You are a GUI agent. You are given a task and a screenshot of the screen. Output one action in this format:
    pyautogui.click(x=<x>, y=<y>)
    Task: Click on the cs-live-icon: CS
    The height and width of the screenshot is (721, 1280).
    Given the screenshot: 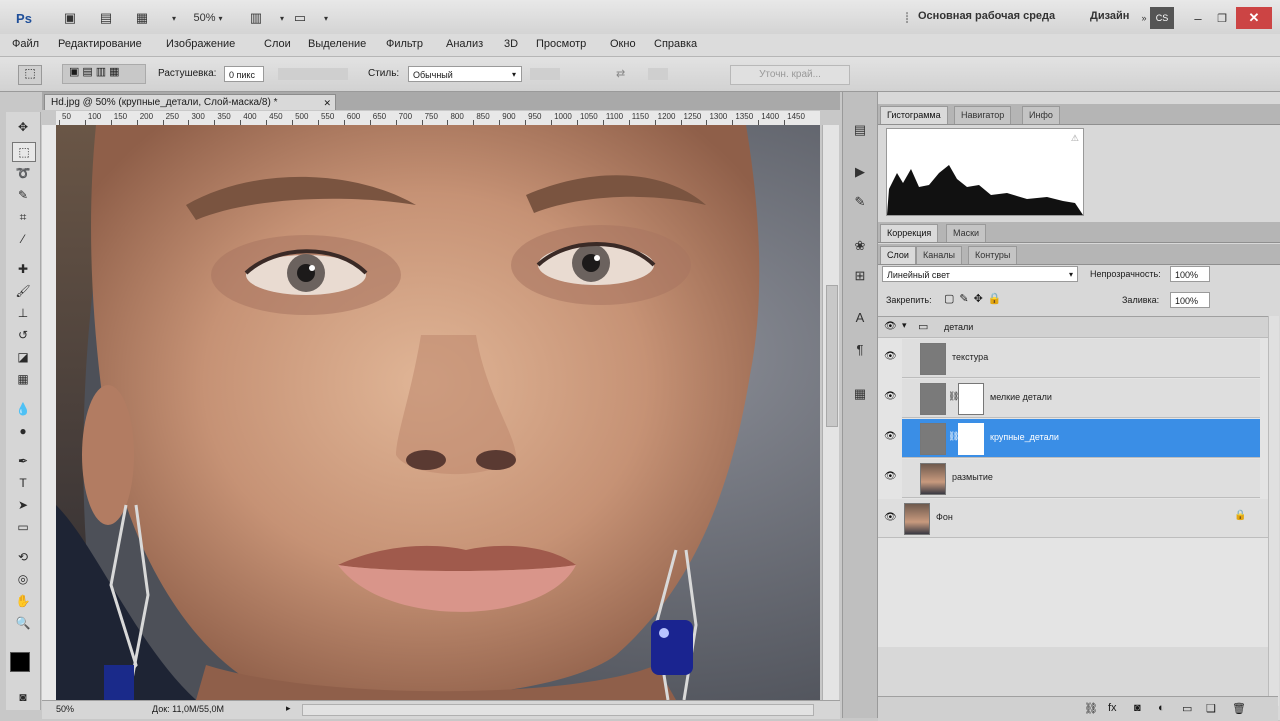 What is the action you would take?
    pyautogui.click(x=1162, y=18)
    